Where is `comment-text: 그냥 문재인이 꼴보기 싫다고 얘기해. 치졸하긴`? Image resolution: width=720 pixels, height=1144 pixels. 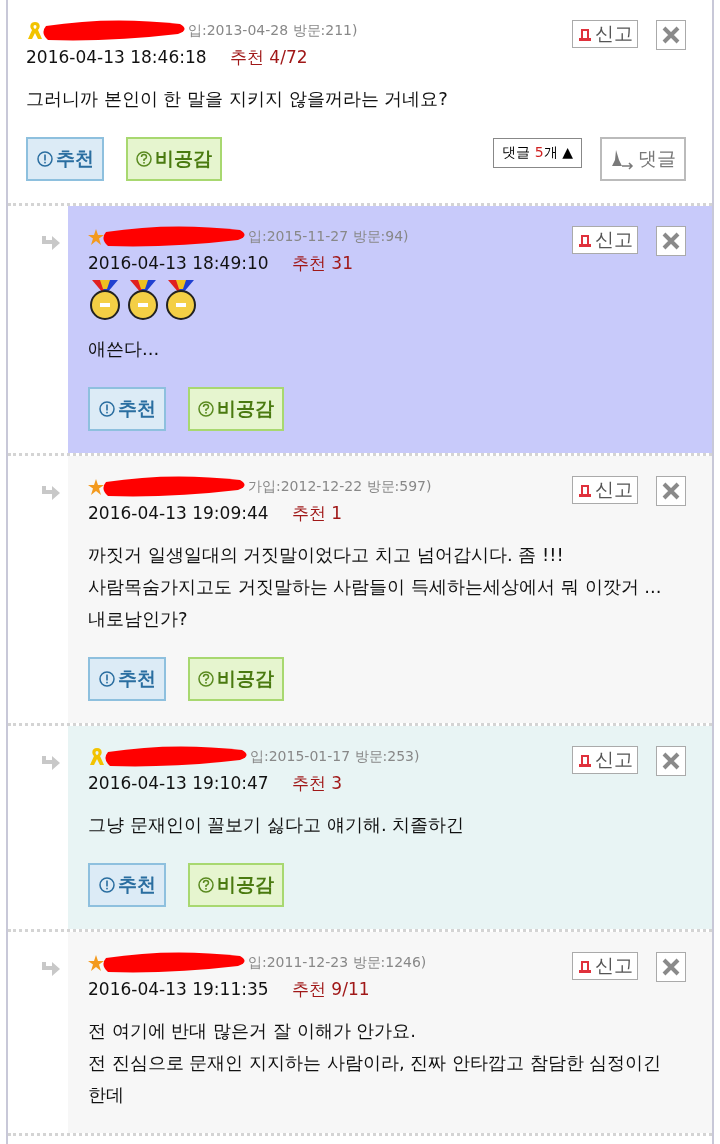
comment-text: 그냥 문재인이 꼴보기 싫다고 얘기해. 치졸하긴 is located at coordinates (277, 825).